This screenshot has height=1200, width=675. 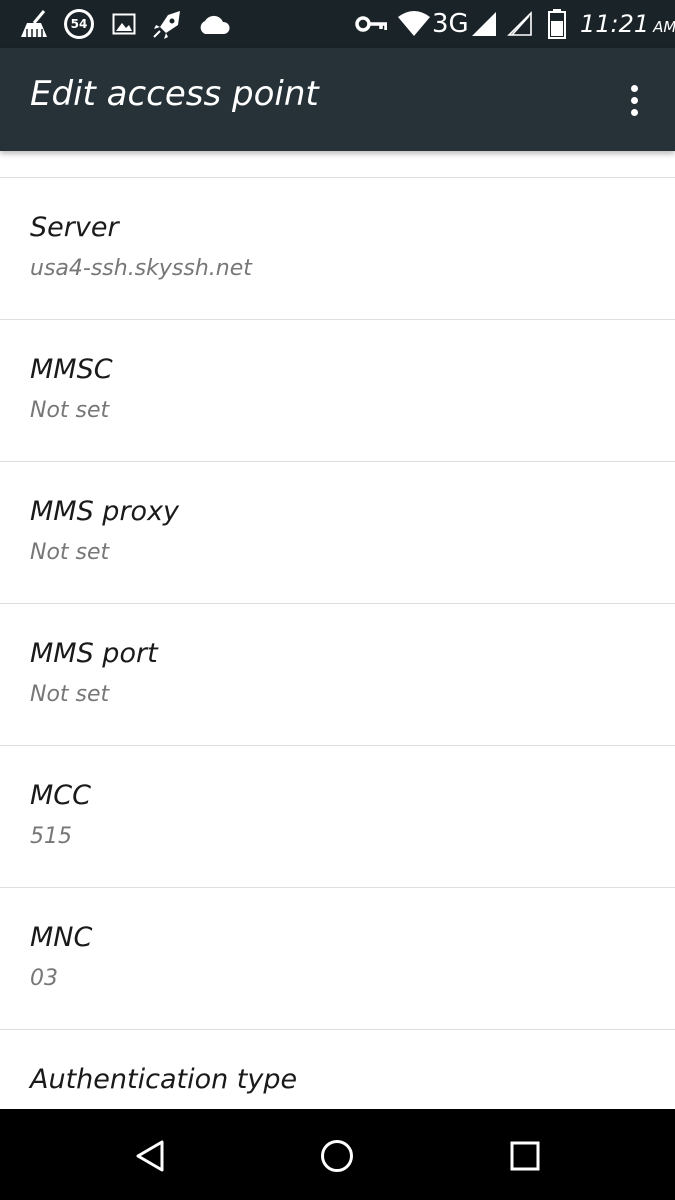 What do you see at coordinates (337, 99) in the screenshot?
I see `app-bar: Edit access point` at bounding box center [337, 99].